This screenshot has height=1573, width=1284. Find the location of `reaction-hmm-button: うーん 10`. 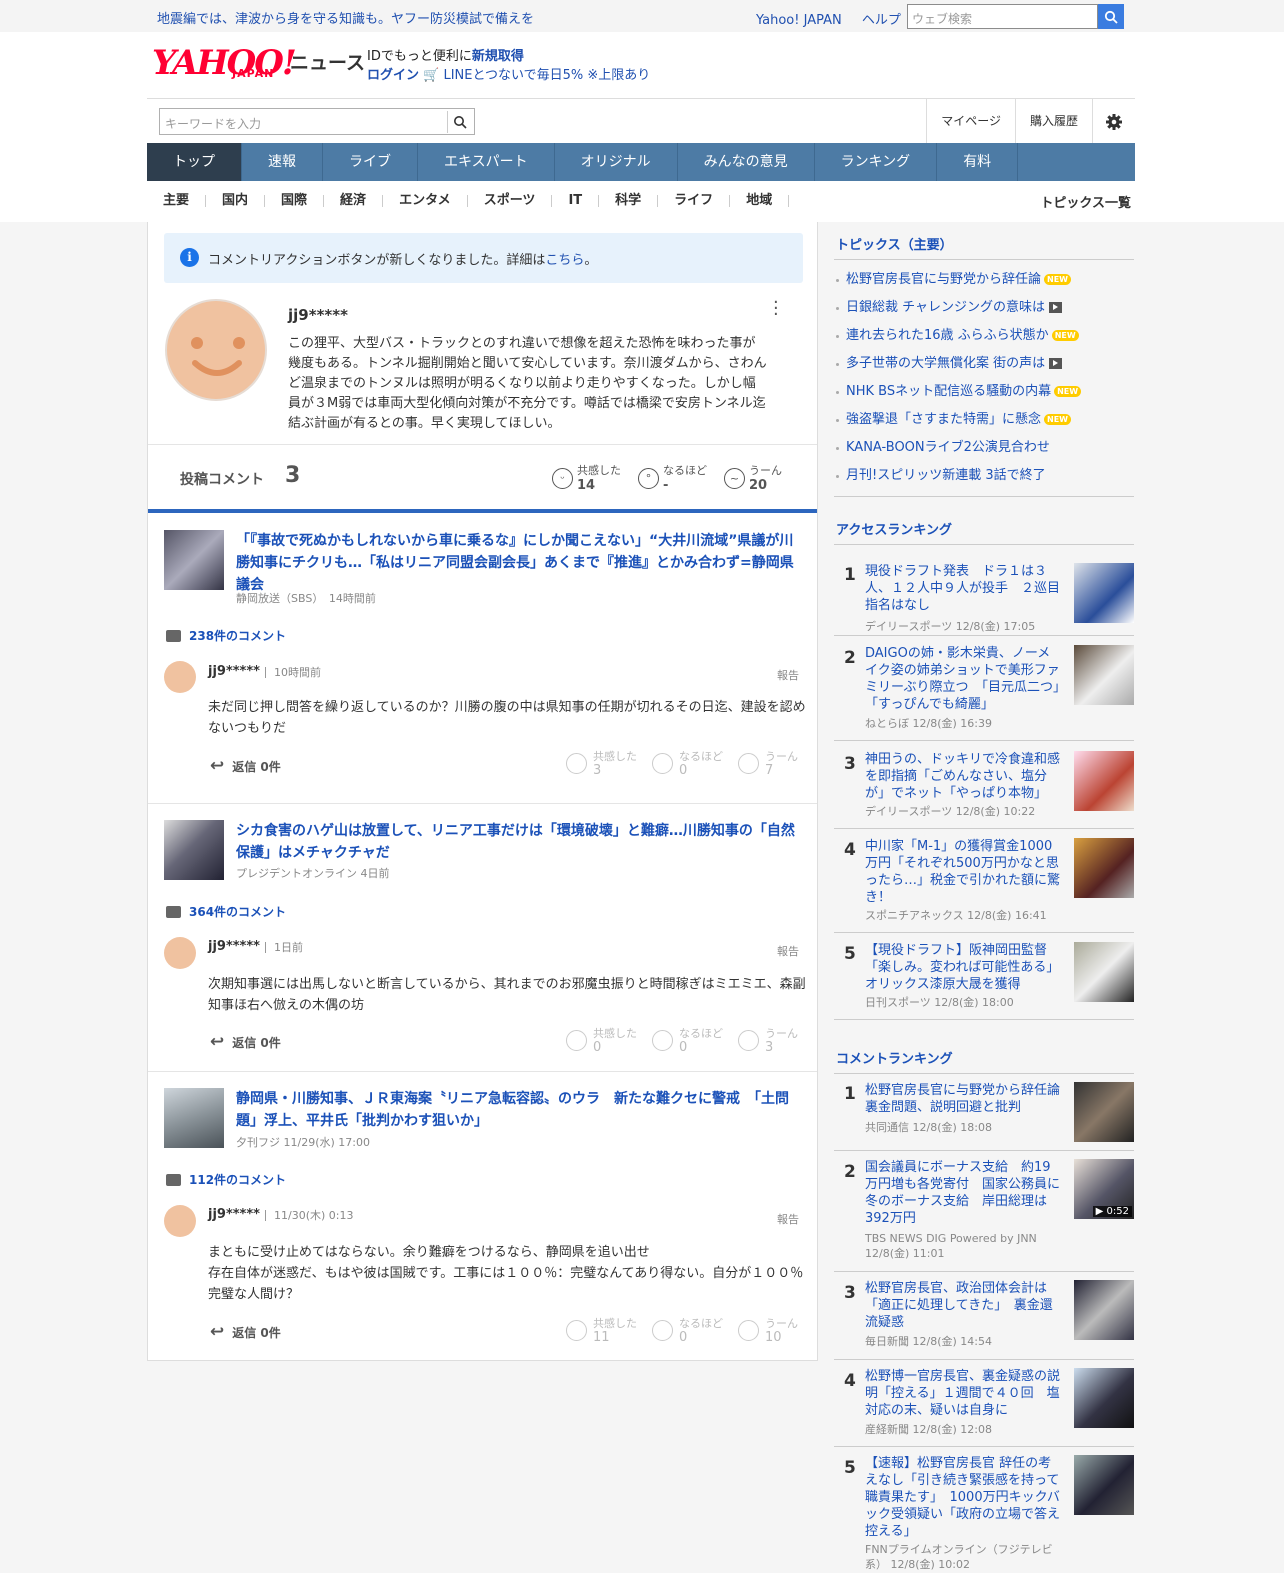

reaction-hmm-button: うーん 10 is located at coordinates (768, 1331).